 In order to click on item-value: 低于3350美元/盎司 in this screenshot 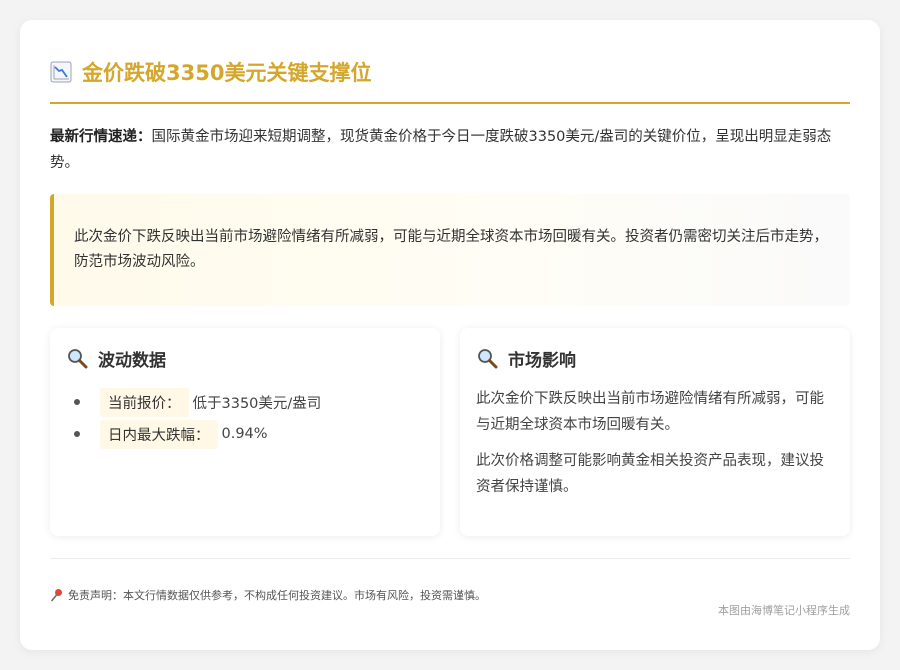, I will do `click(257, 403)`.